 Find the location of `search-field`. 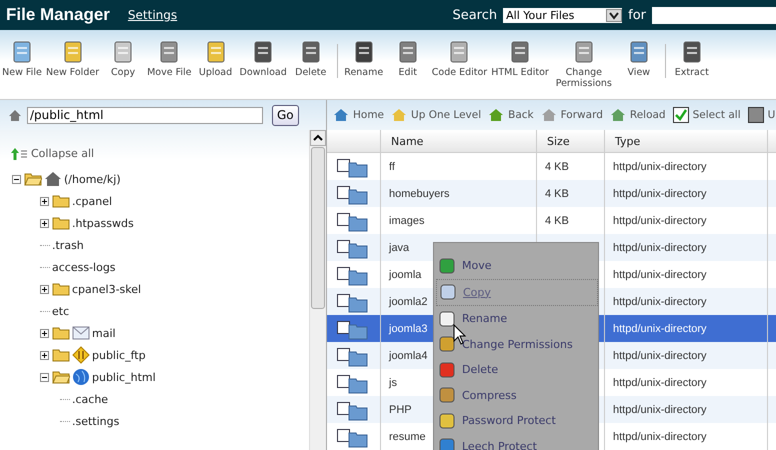

search-field is located at coordinates (714, 15).